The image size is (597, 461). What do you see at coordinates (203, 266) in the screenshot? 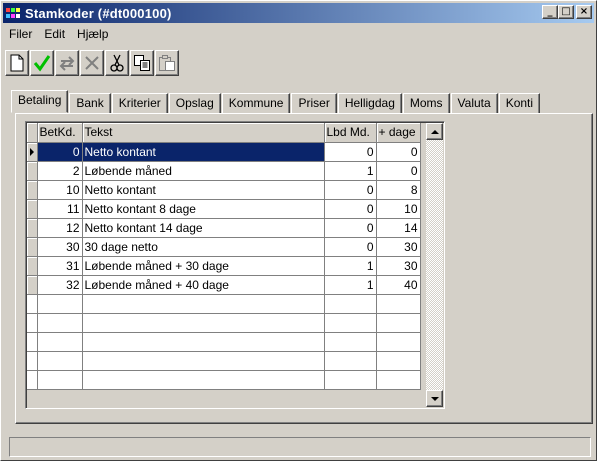
I see `cell-tekst: Løbende måned + 30 dage` at bounding box center [203, 266].